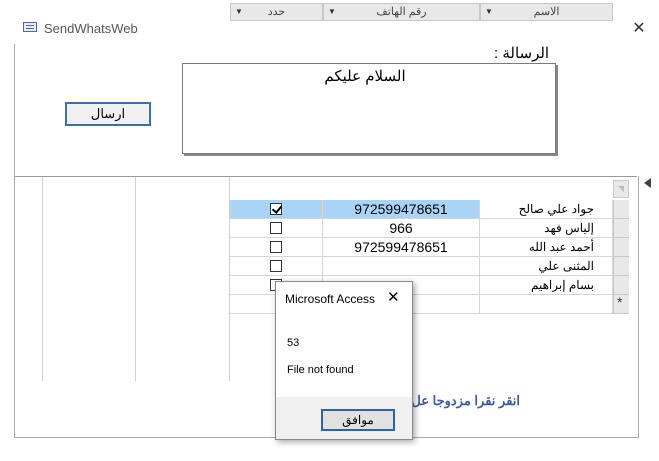 This screenshot has width=659, height=461. What do you see at coordinates (621, 189) in the screenshot?
I see `select-all-corner` at bounding box center [621, 189].